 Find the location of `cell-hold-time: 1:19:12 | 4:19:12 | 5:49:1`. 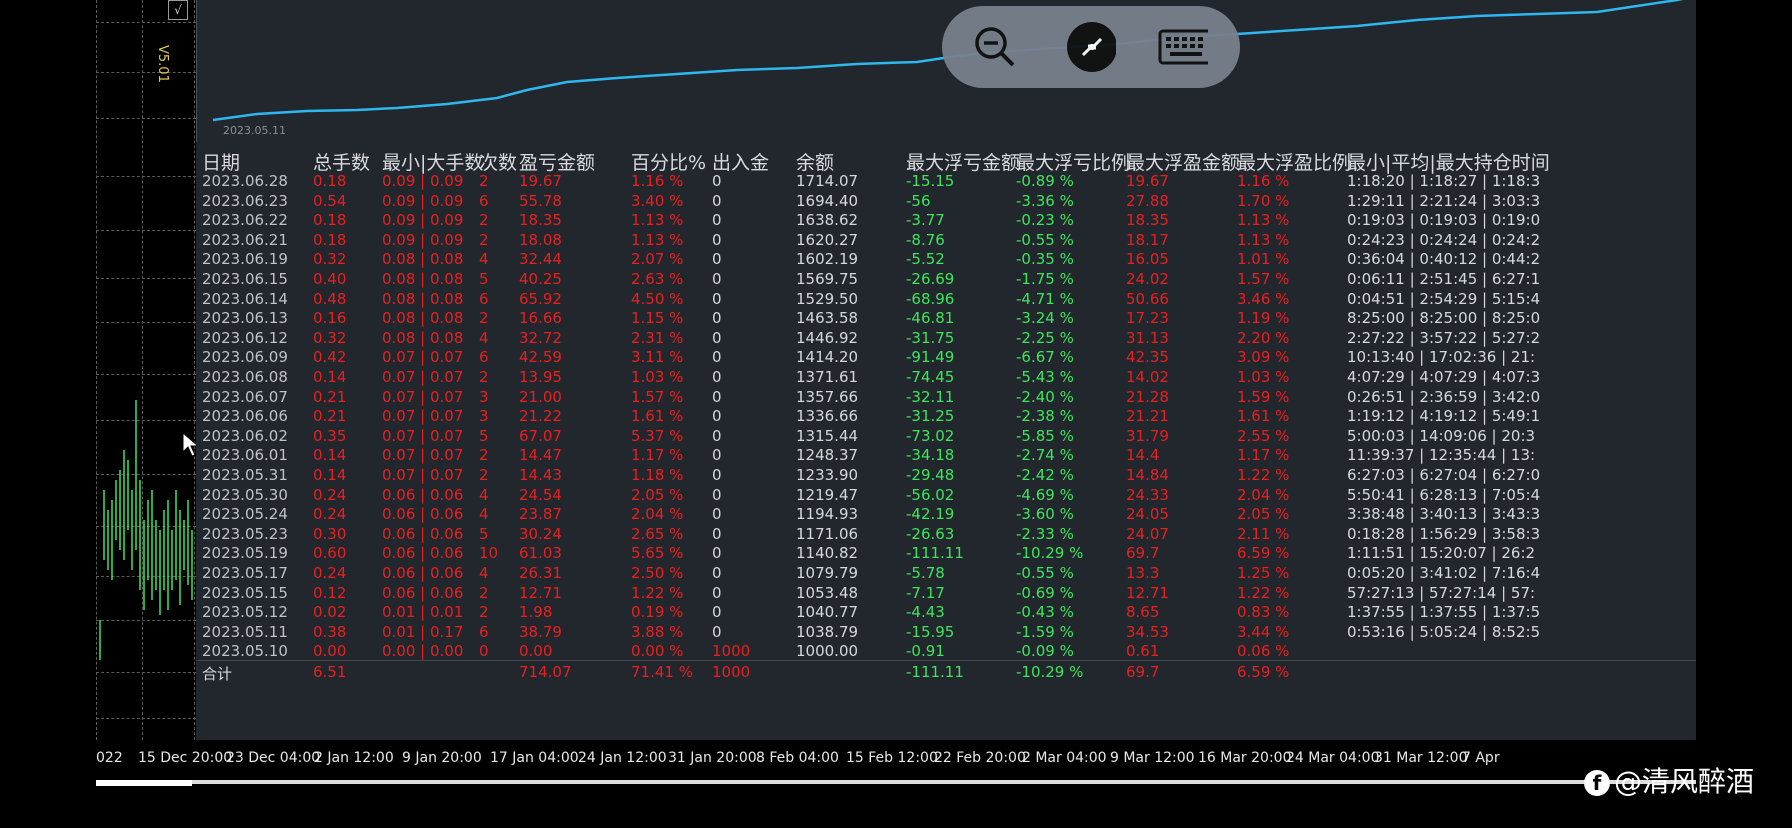

cell-hold-time: 1:19:12 | 4:19:12 | 5:49:1 is located at coordinates (1444, 416).